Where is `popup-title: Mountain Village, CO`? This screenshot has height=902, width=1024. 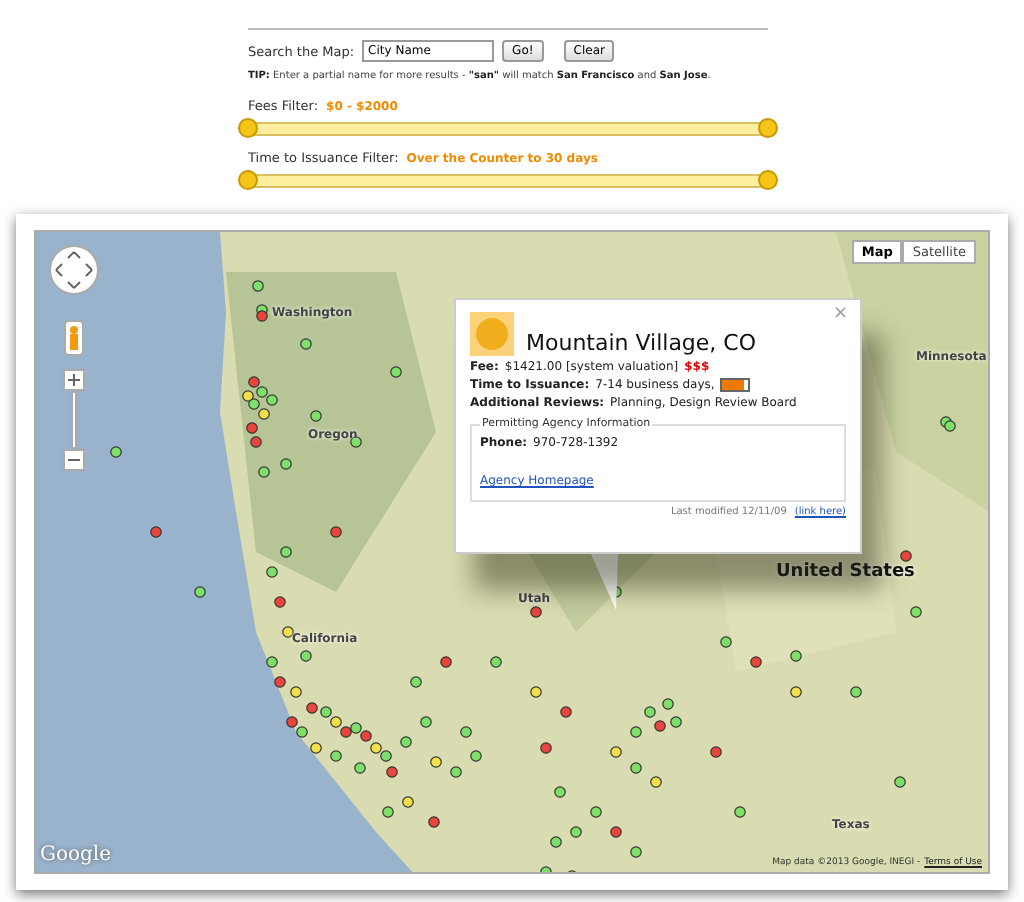 popup-title: Mountain Village, CO is located at coordinates (641, 343).